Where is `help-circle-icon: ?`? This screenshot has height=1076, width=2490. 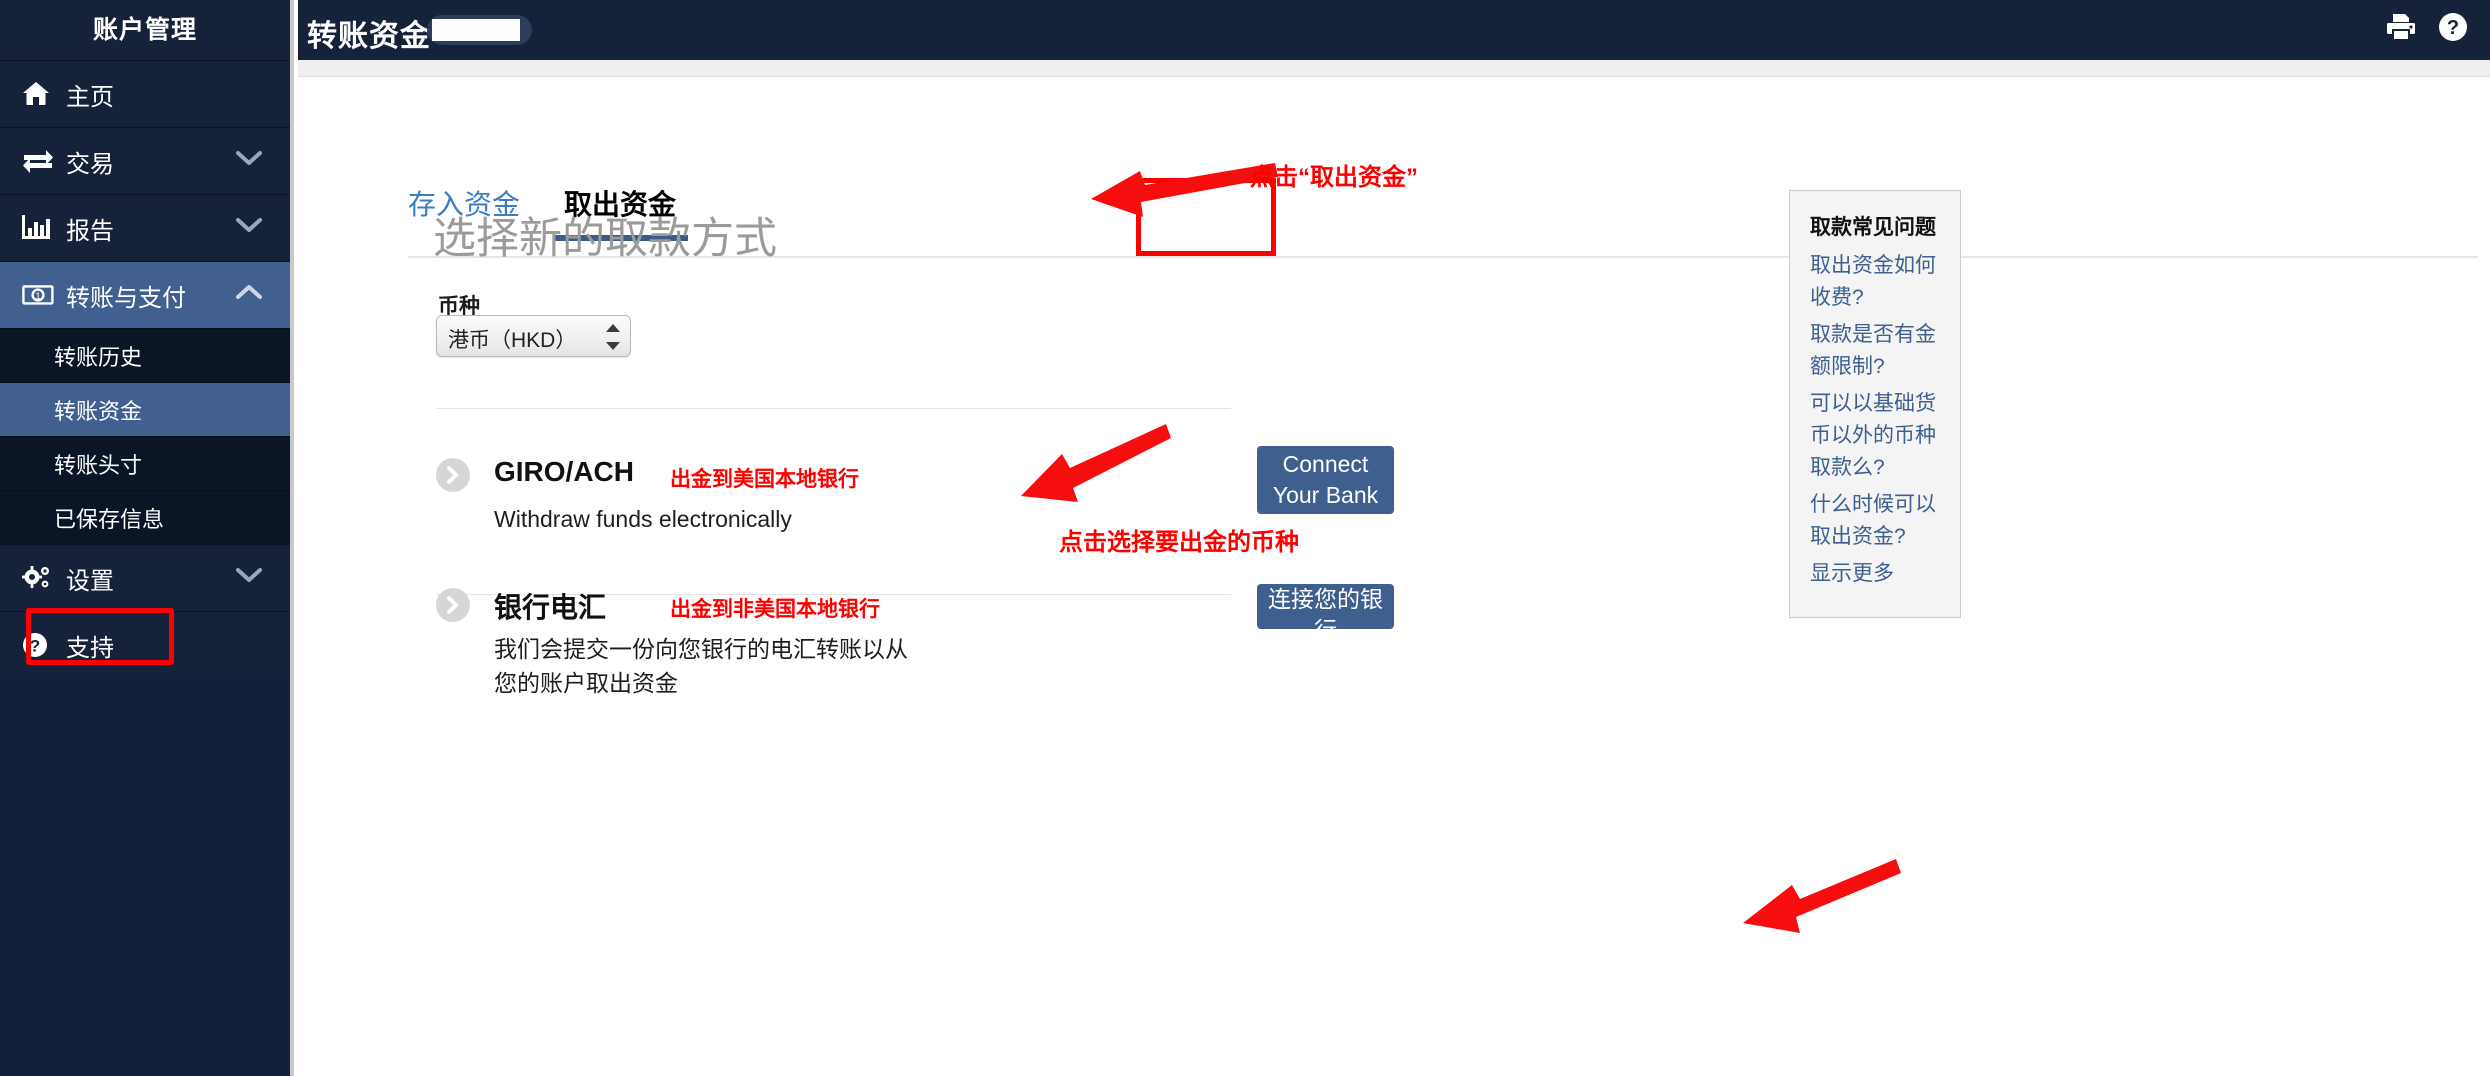
help-circle-icon: ? is located at coordinates (2453, 29).